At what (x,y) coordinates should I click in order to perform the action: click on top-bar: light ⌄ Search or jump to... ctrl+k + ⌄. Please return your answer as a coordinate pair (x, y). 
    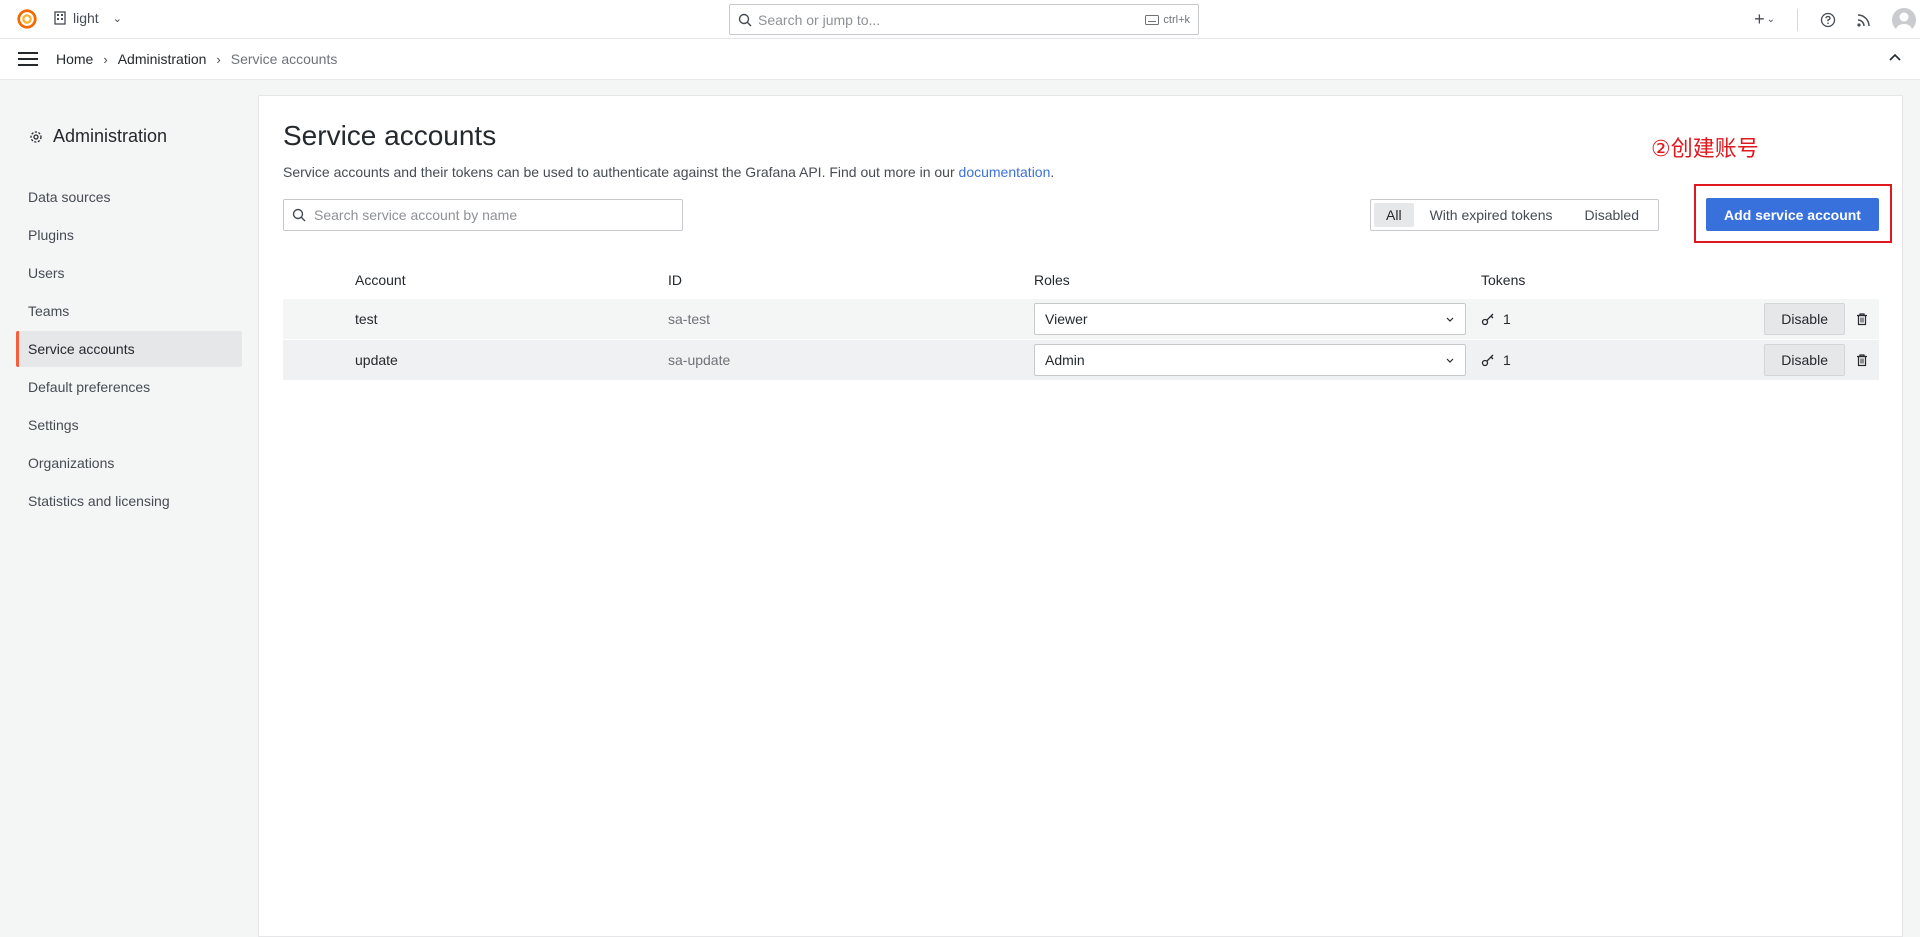
    Looking at the image, I should click on (960, 19).